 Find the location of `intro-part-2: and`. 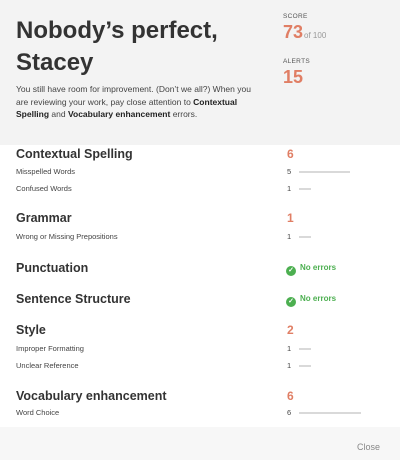

intro-part-2: and is located at coordinates (58, 114).